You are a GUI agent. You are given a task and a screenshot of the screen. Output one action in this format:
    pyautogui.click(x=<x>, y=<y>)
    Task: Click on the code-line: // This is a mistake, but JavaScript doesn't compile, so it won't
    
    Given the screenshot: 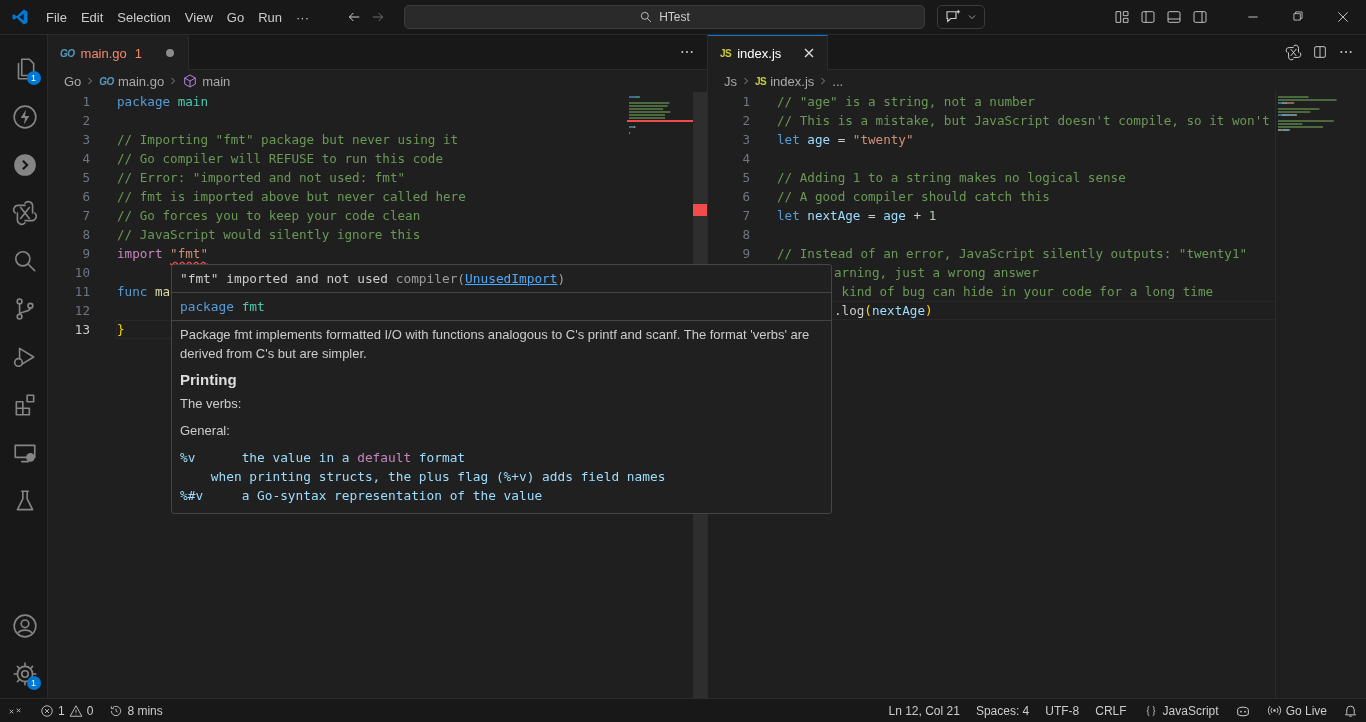 What is the action you would take?
    pyautogui.click(x=1023, y=120)
    